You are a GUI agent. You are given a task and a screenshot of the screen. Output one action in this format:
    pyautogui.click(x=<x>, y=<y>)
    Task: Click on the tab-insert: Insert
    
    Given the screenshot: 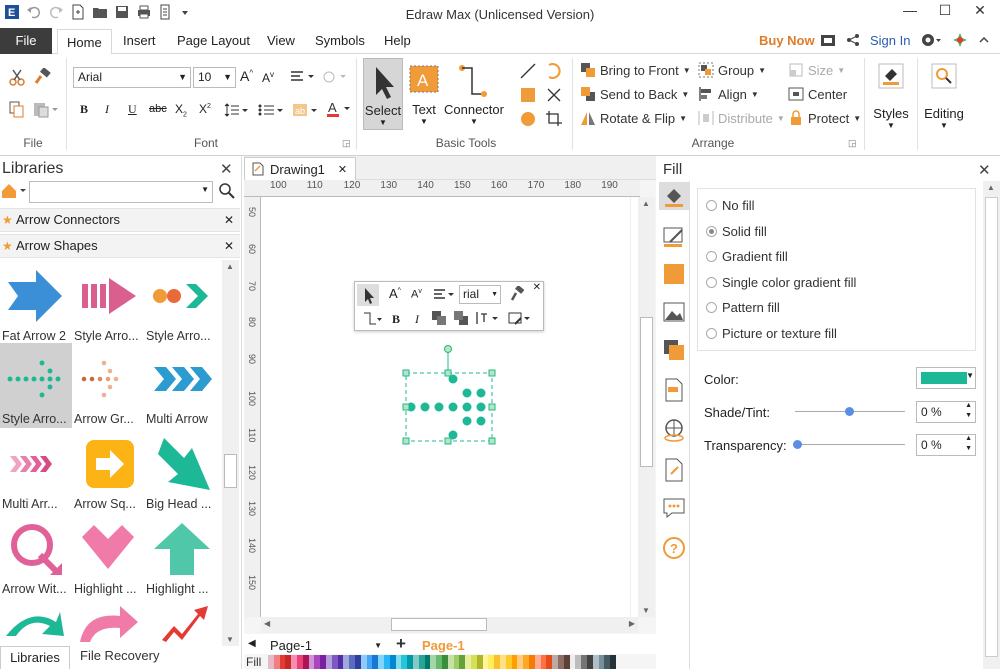 What is the action you would take?
    pyautogui.click(x=139, y=41)
    